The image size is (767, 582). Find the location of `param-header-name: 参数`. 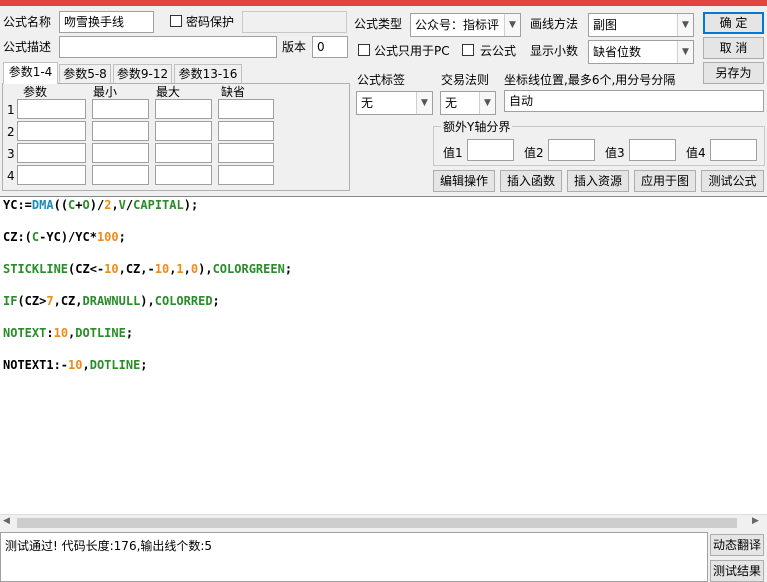

param-header-name: 参数 is located at coordinates (35, 92).